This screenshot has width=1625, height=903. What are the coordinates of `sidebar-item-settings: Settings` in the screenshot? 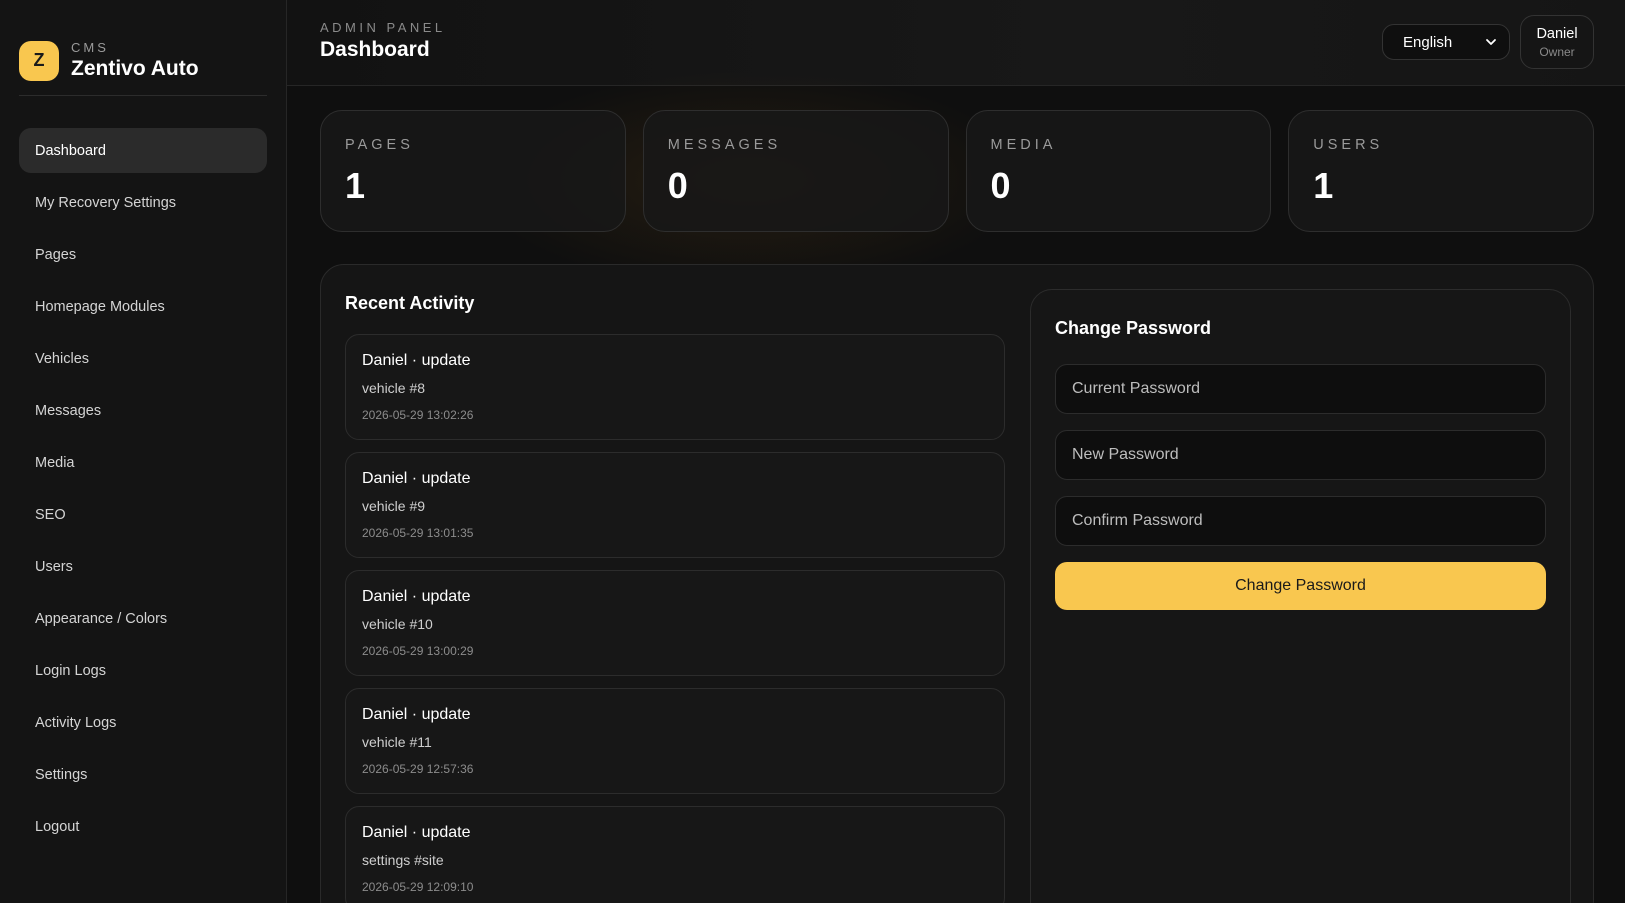 It's located at (143, 774).